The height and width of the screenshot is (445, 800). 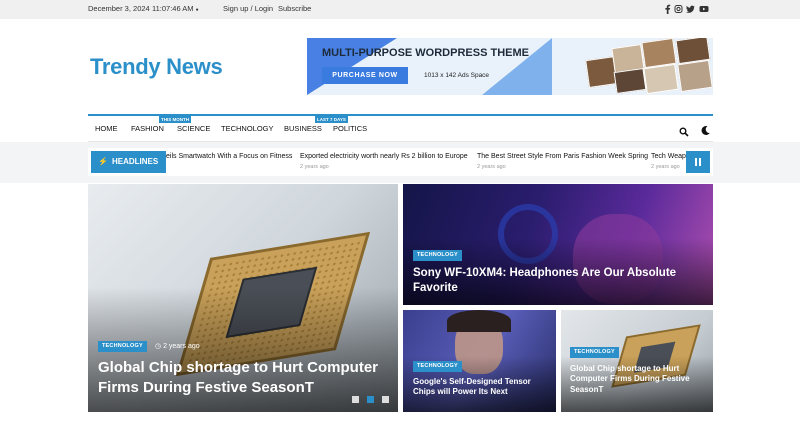 I want to click on nav-home: HOME, so click(x=106, y=128).